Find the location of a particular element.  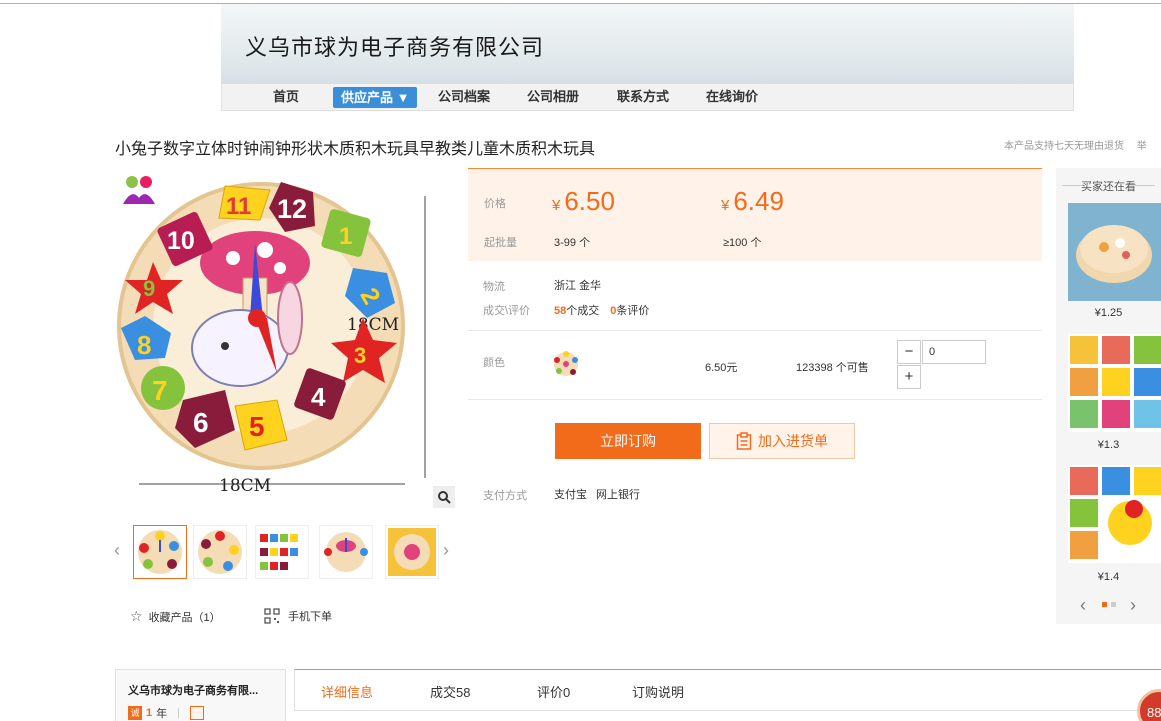

svg-text: 10 is located at coordinates (181, 241).